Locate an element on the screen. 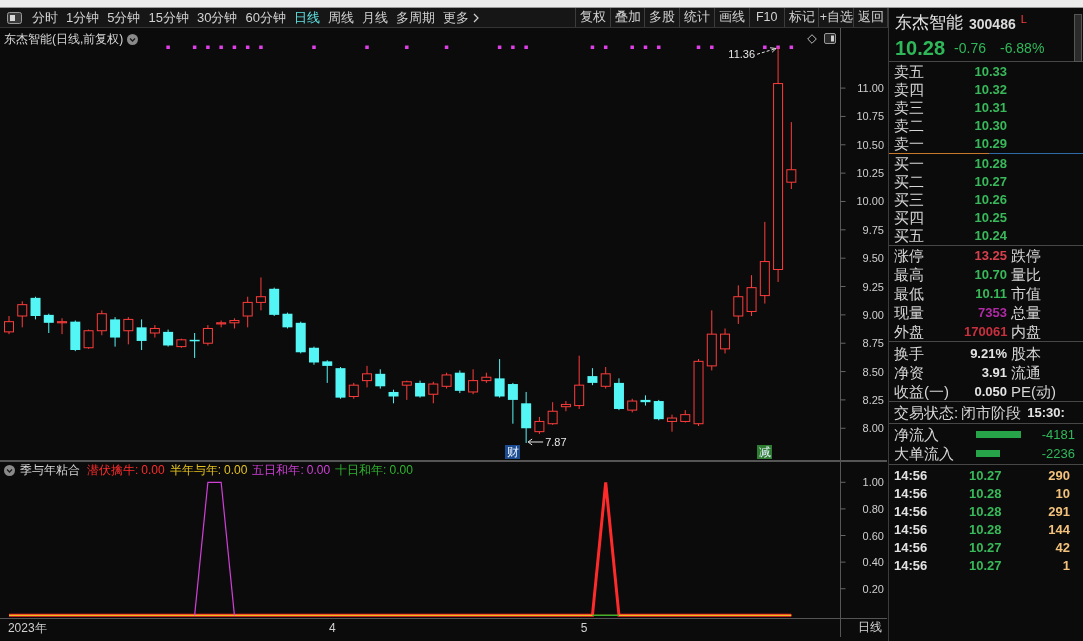 The height and width of the screenshot is (641, 1083). status-time: 15:30: is located at coordinates (1046, 412).